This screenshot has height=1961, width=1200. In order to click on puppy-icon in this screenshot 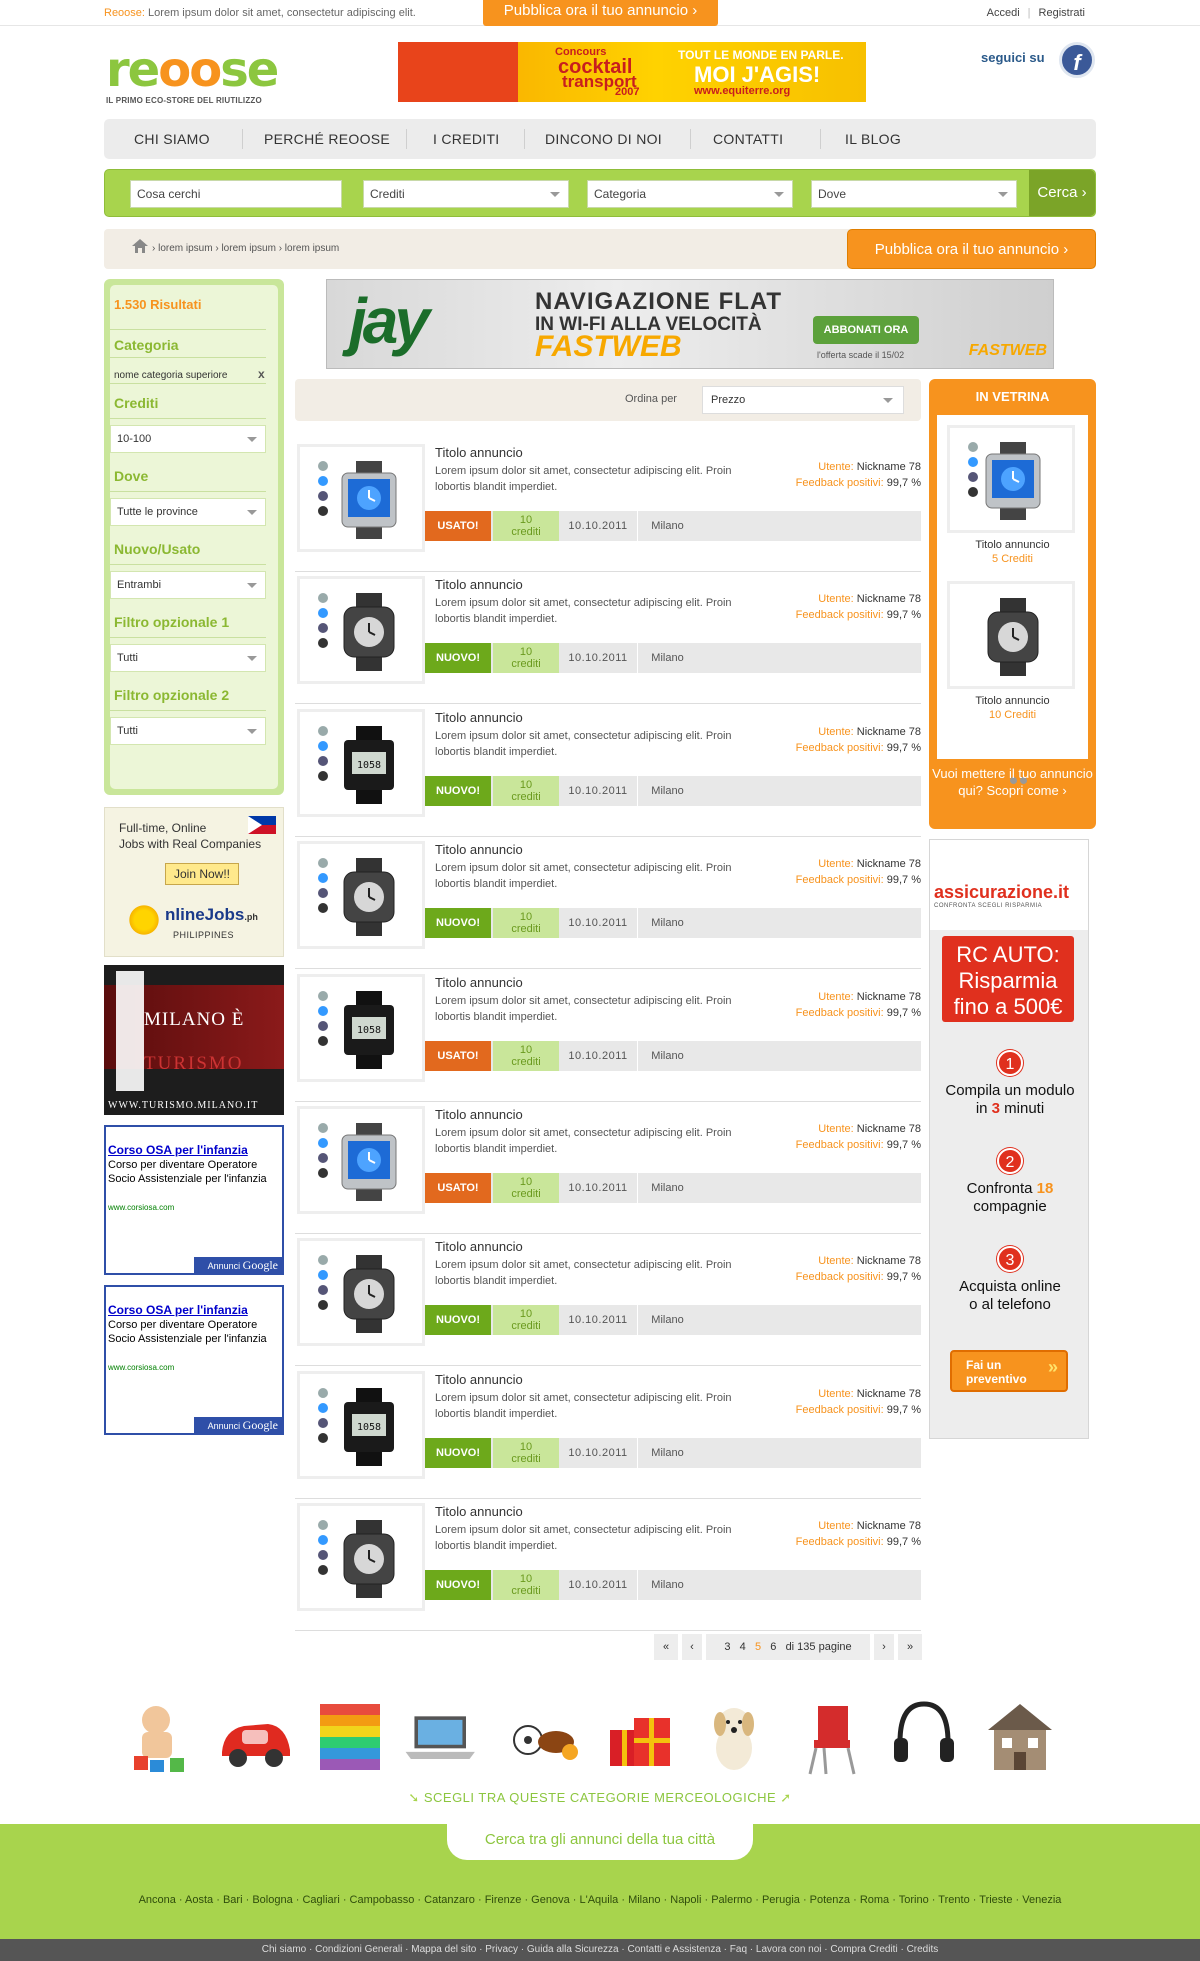, I will do `click(734, 1735)`.